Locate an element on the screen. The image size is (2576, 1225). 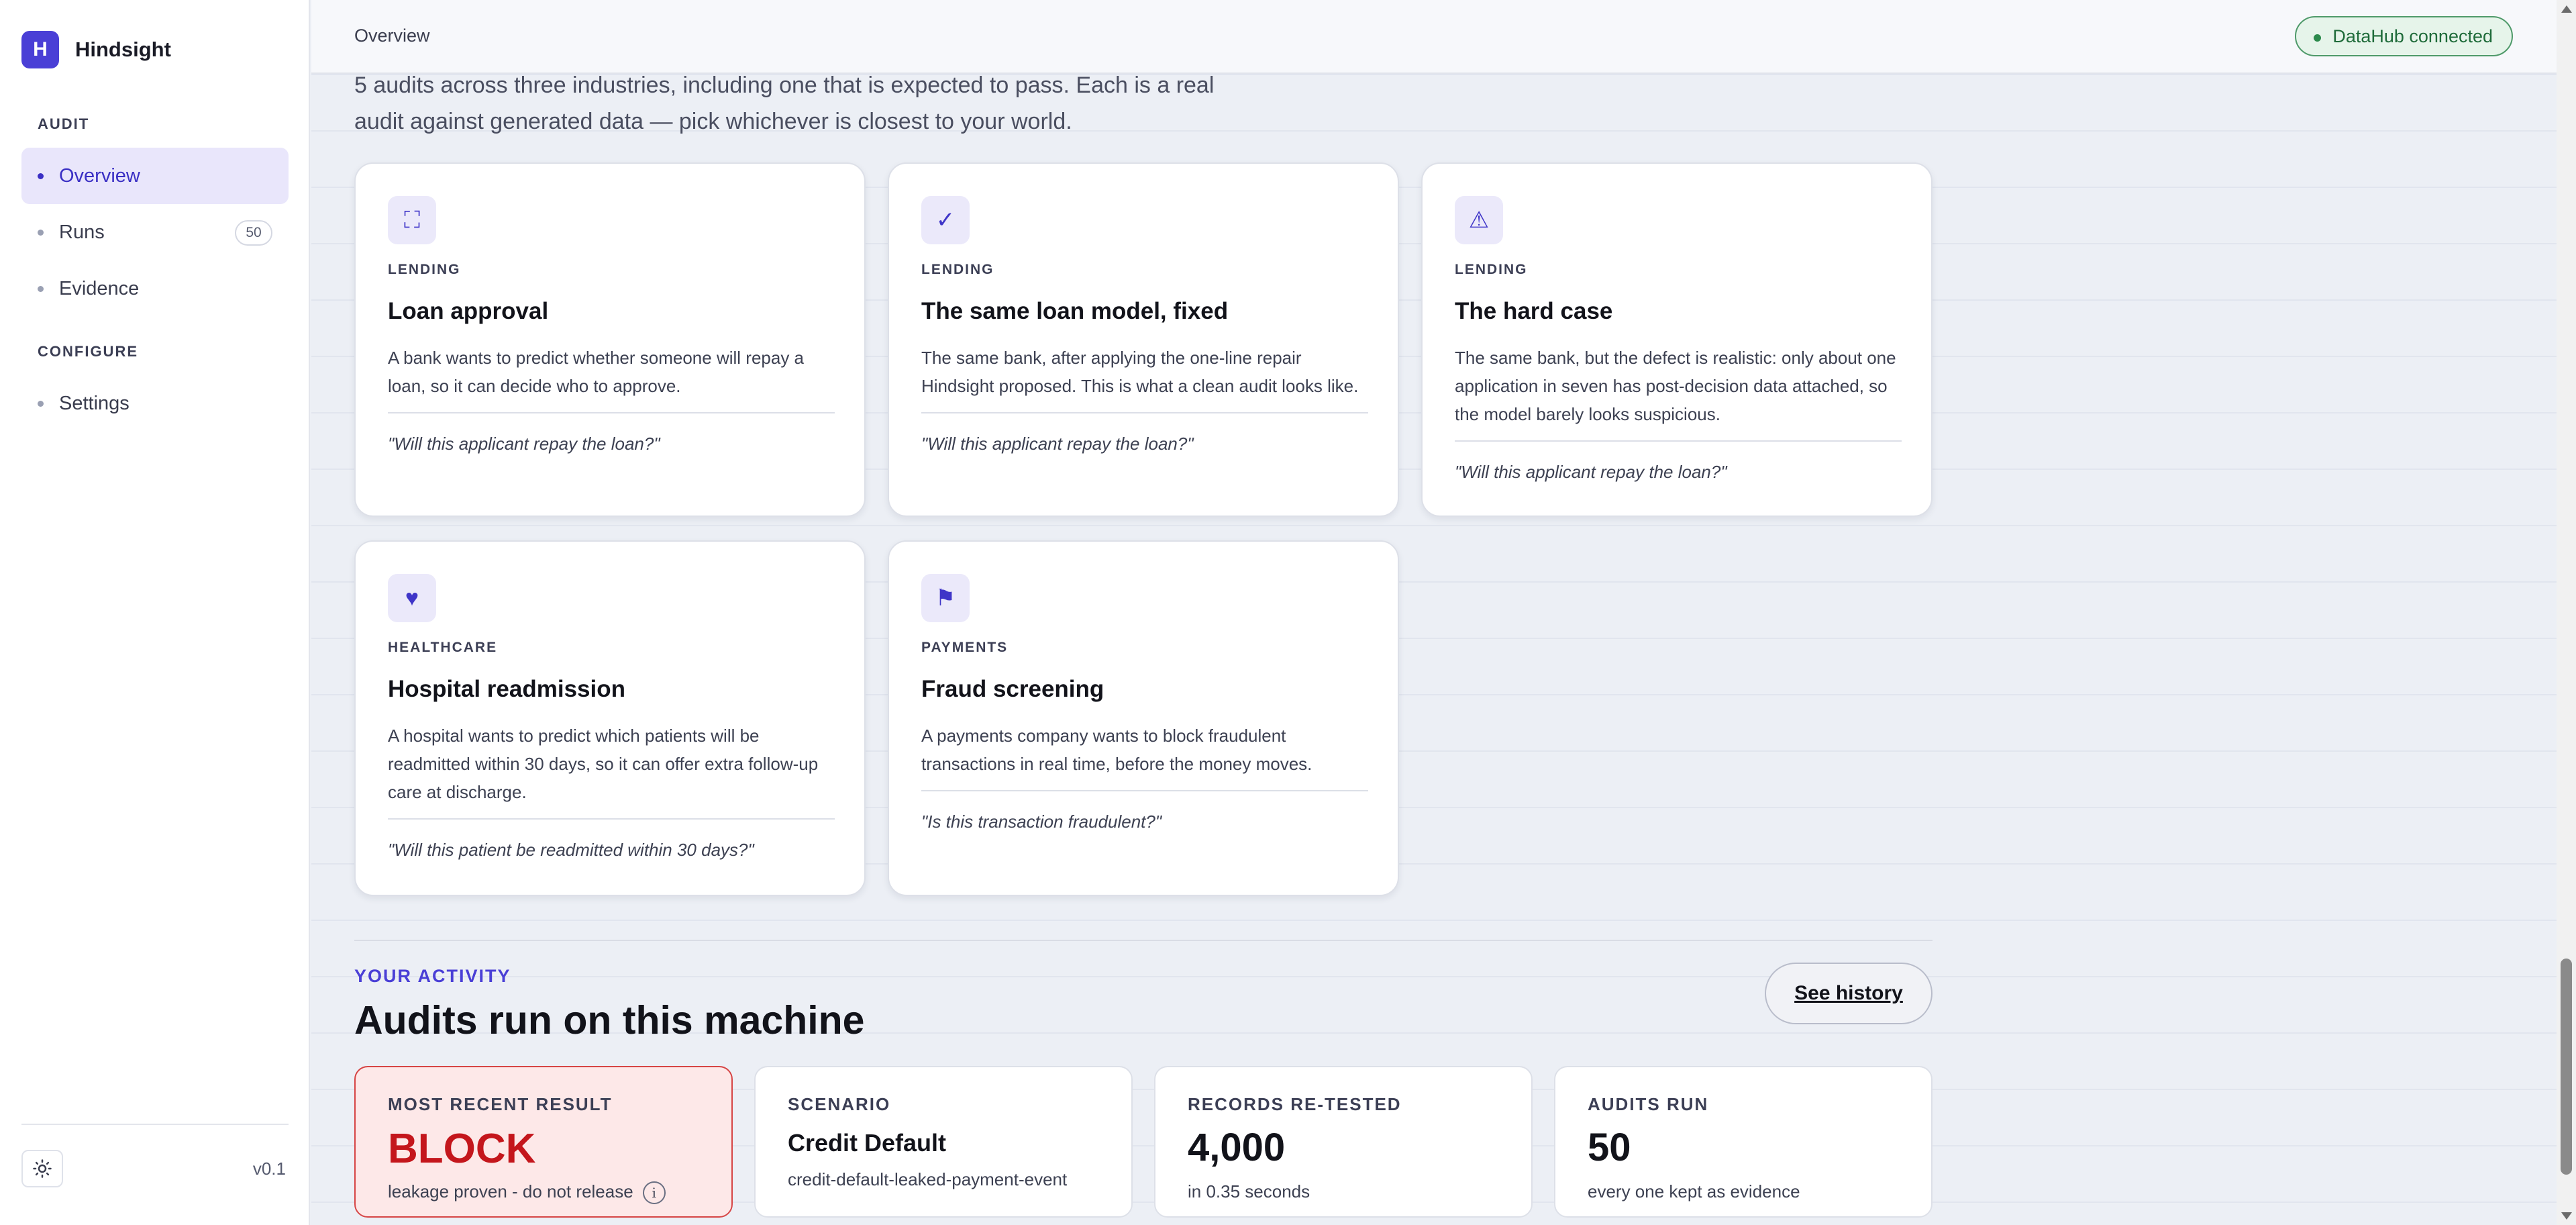
app-name: Hindsight is located at coordinates (123, 49).